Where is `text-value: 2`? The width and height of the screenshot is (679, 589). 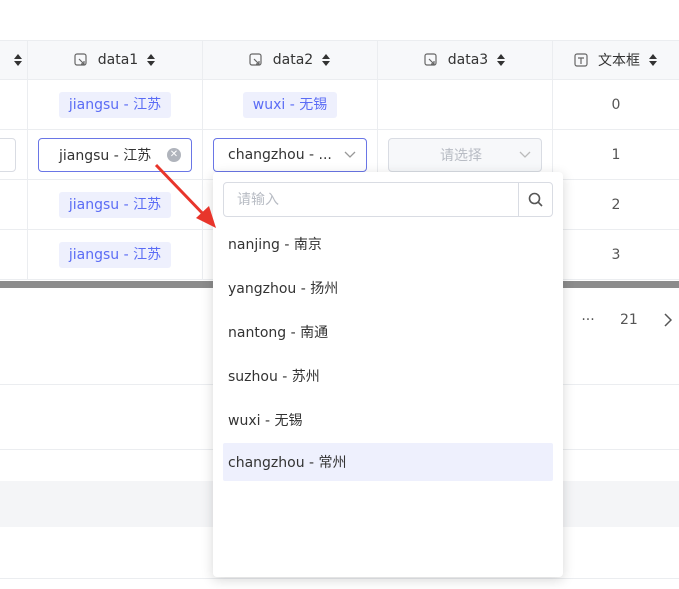 text-value: 2 is located at coordinates (616, 204).